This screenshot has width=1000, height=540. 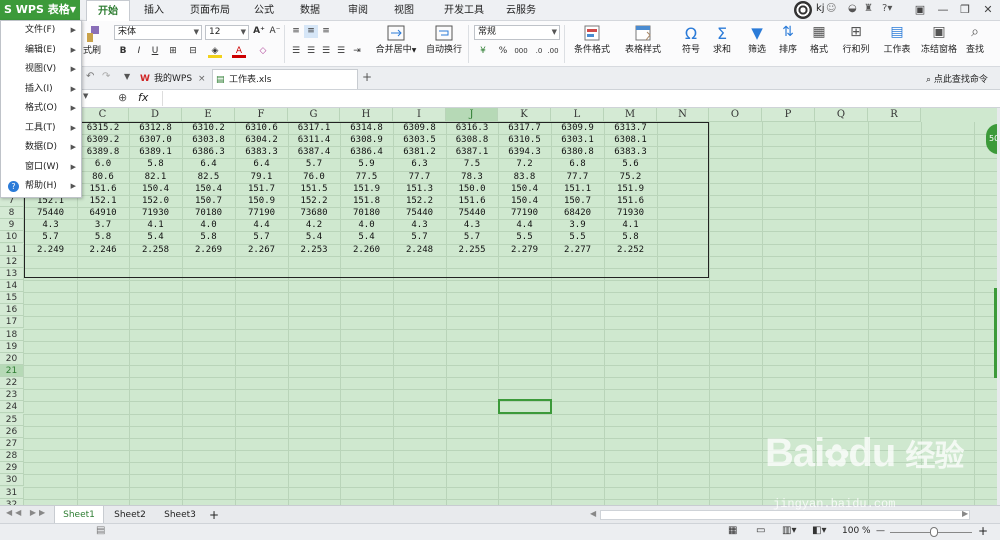 I want to click on help-icon: ?▾, so click(x=887, y=8).